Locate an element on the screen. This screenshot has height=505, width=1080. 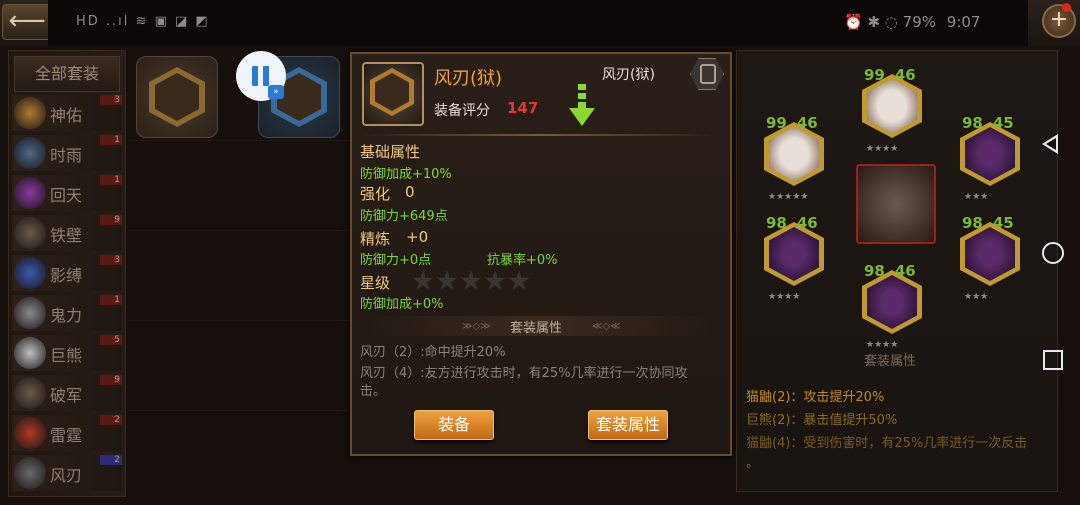
sidebar-item-label: 铁壁 is located at coordinates (66, 235).